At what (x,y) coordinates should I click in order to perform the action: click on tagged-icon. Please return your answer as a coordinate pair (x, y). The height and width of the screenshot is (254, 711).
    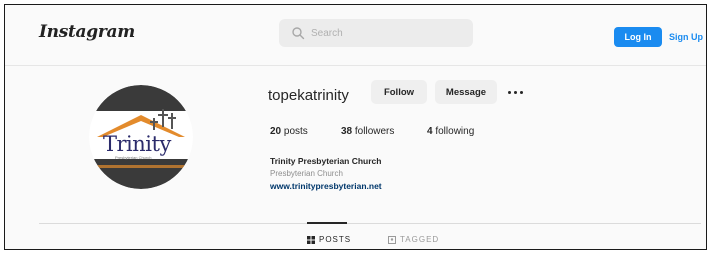
    Looking at the image, I should click on (392, 239).